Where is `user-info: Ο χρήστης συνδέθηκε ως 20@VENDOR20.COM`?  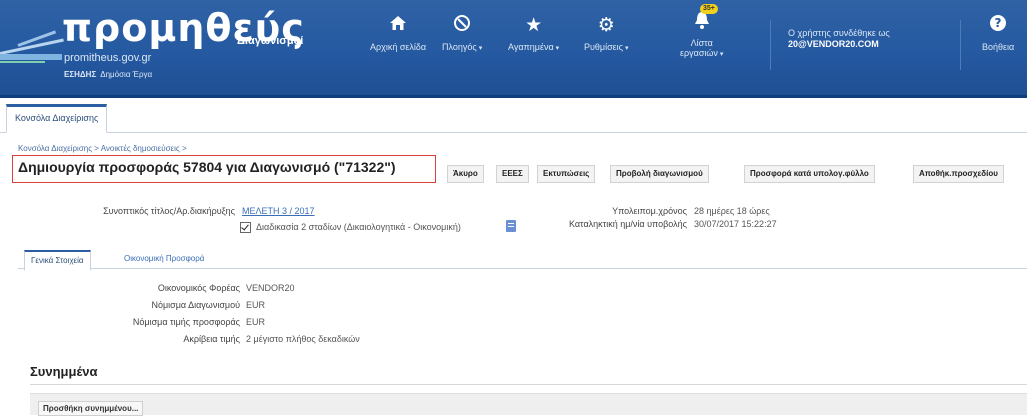 user-info: Ο χρήστης συνδέθηκε ως 20@VENDOR20.COM is located at coordinates (839, 39).